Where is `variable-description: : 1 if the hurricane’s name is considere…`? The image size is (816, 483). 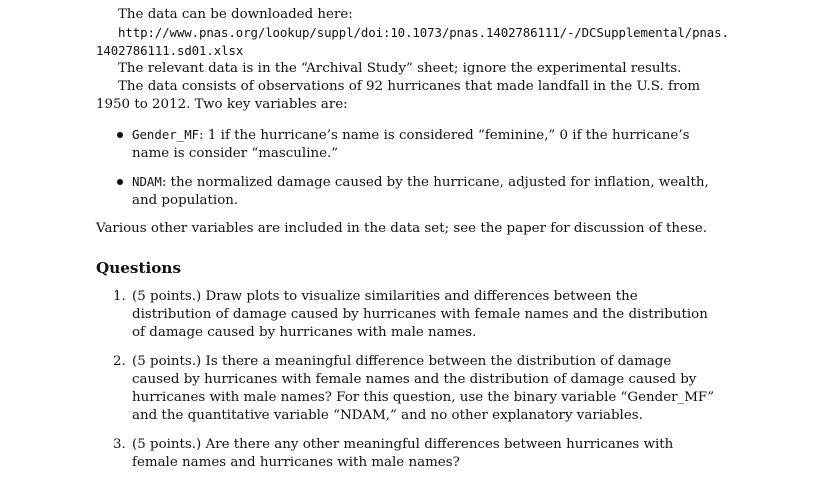 variable-description: : 1 if the hurricane’s name is considere… is located at coordinates (411, 144).